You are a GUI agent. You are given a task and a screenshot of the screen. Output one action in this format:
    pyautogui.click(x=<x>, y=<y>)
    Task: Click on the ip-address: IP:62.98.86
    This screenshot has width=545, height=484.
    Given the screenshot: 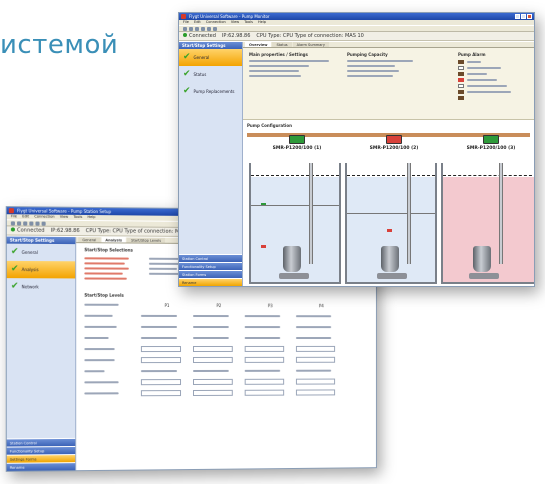 What is the action you would take?
    pyautogui.click(x=65, y=231)
    